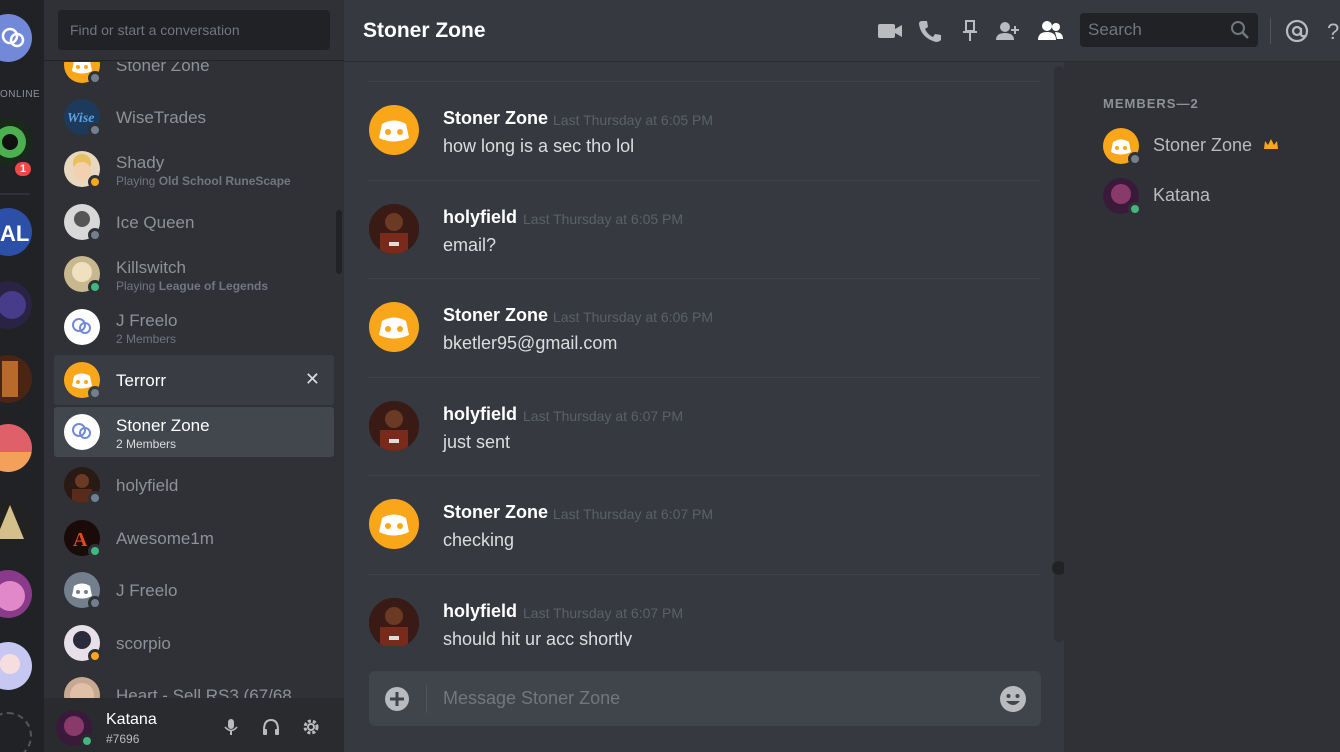 The height and width of the screenshot is (752, 1340). Describe the element at coordinates (194, 380) in the screenshot. I see `dm-item: Terrorr ✕` at that location.